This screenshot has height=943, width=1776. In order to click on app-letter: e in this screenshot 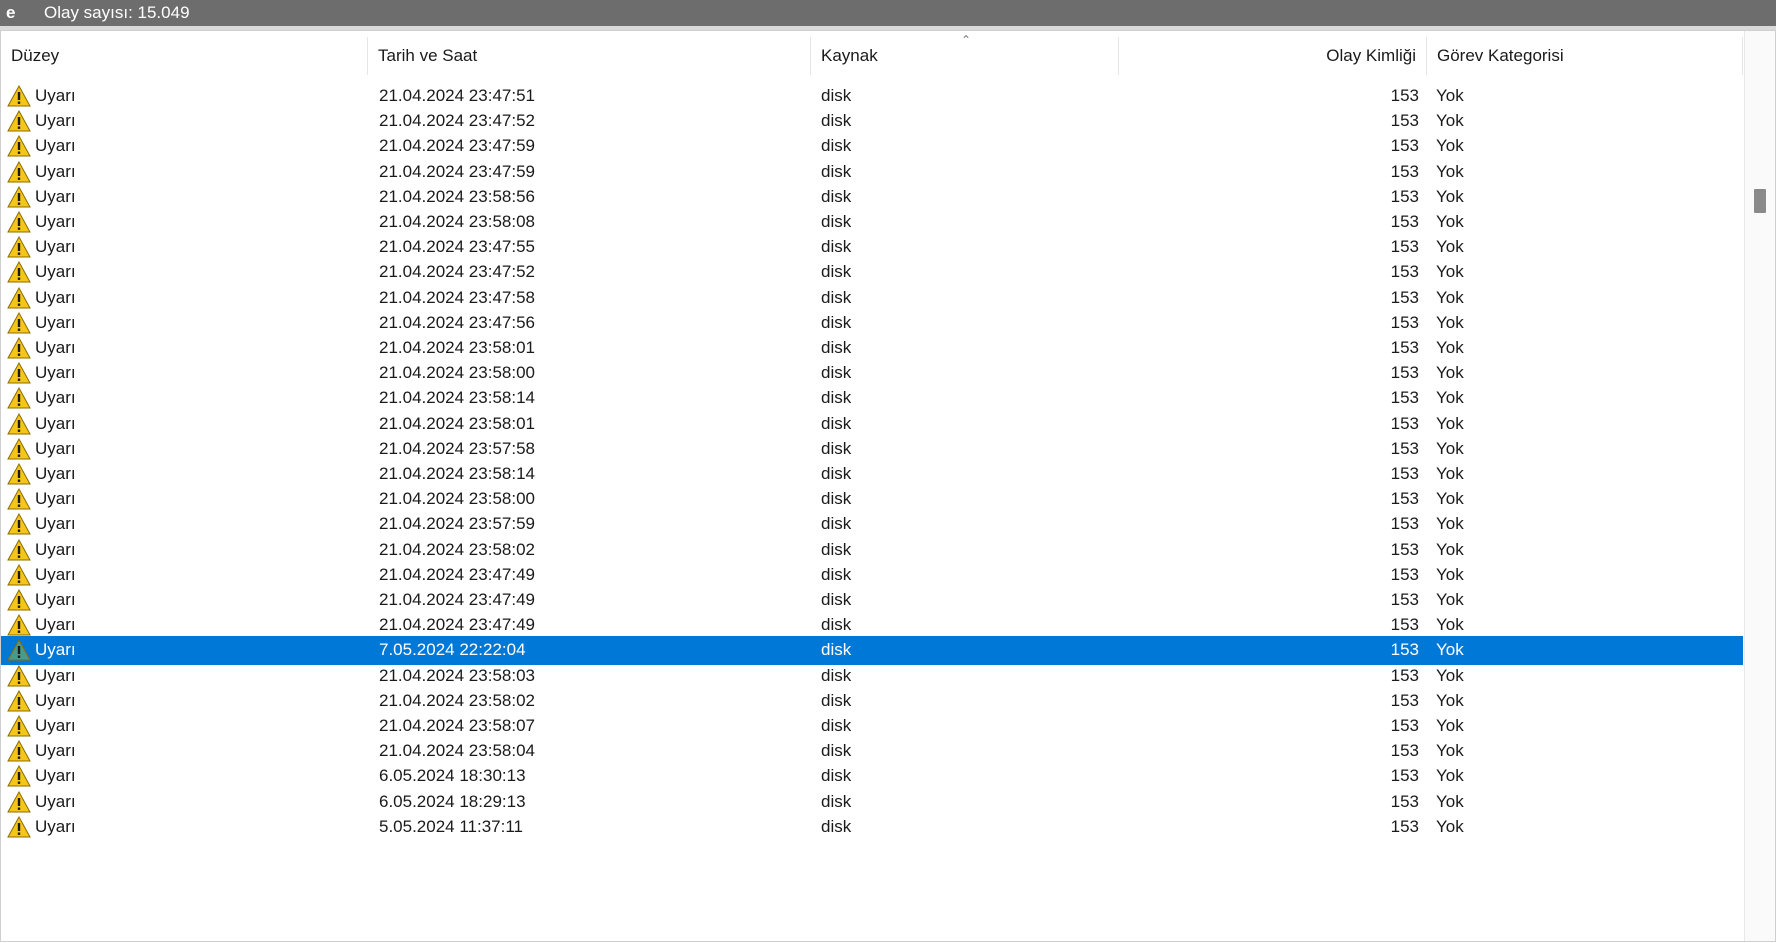, I will do `click(11, 12)`.